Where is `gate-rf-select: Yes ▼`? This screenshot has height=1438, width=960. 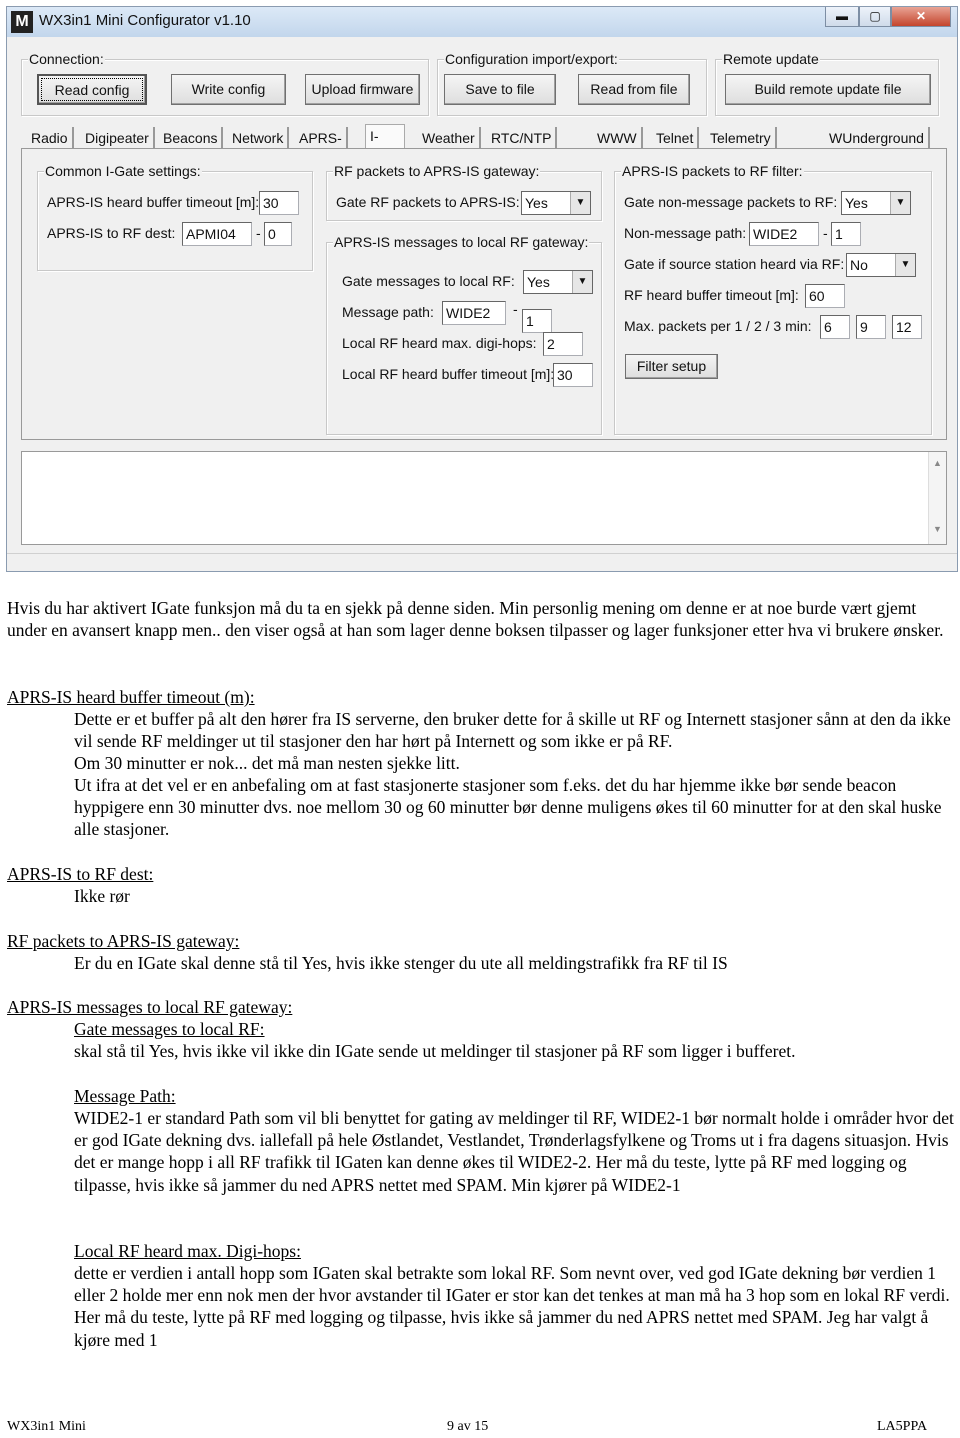
gate-rf-select: Yes ▼ is located at coordinates (556, 203).